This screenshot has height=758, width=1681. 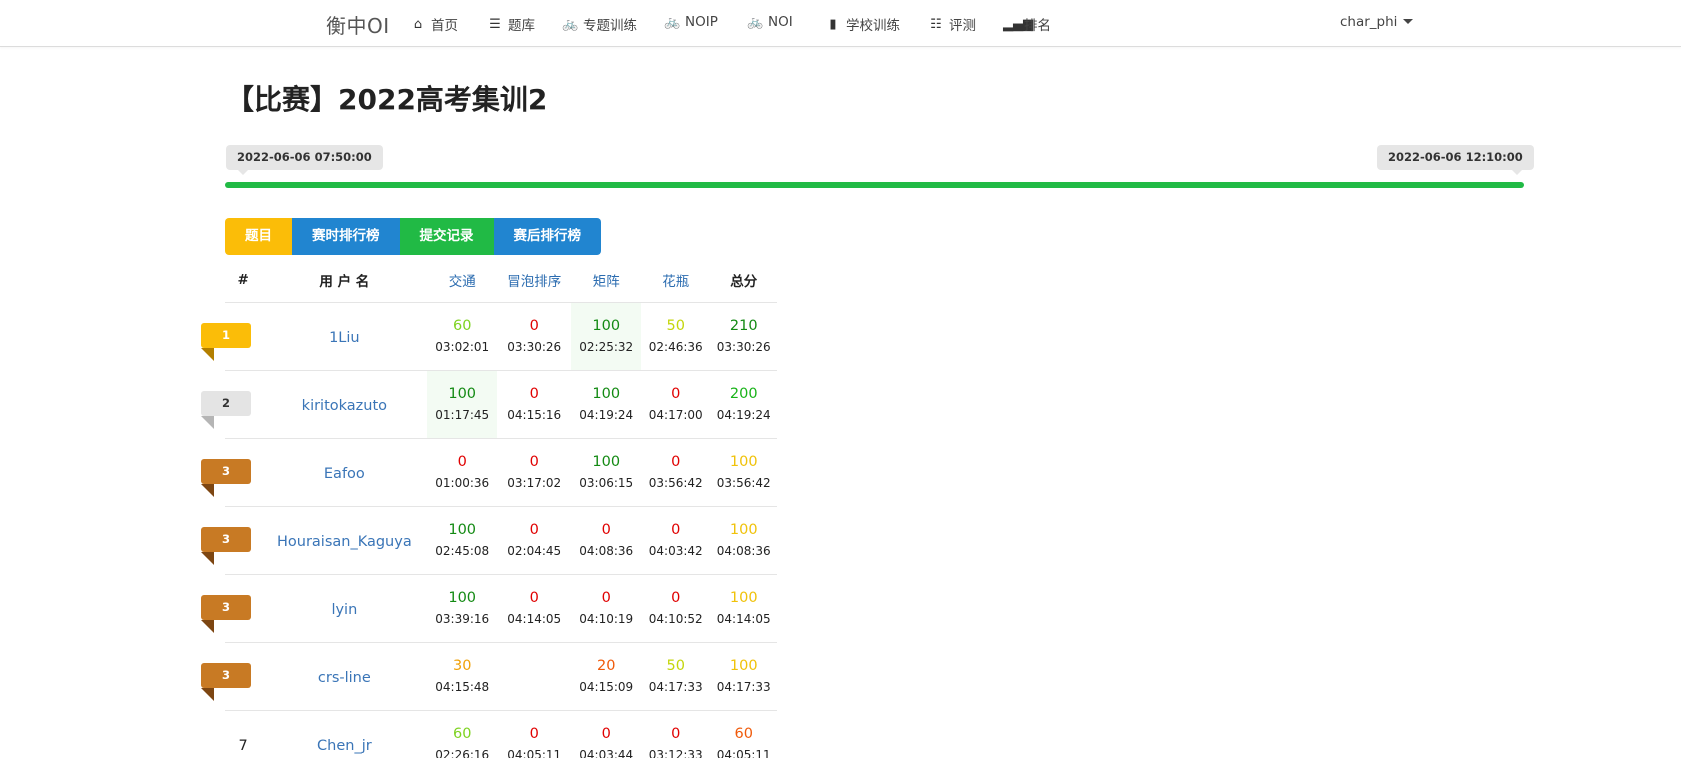 I want to click on col-problem-3: 花瓶, so click(x=675, y=281).